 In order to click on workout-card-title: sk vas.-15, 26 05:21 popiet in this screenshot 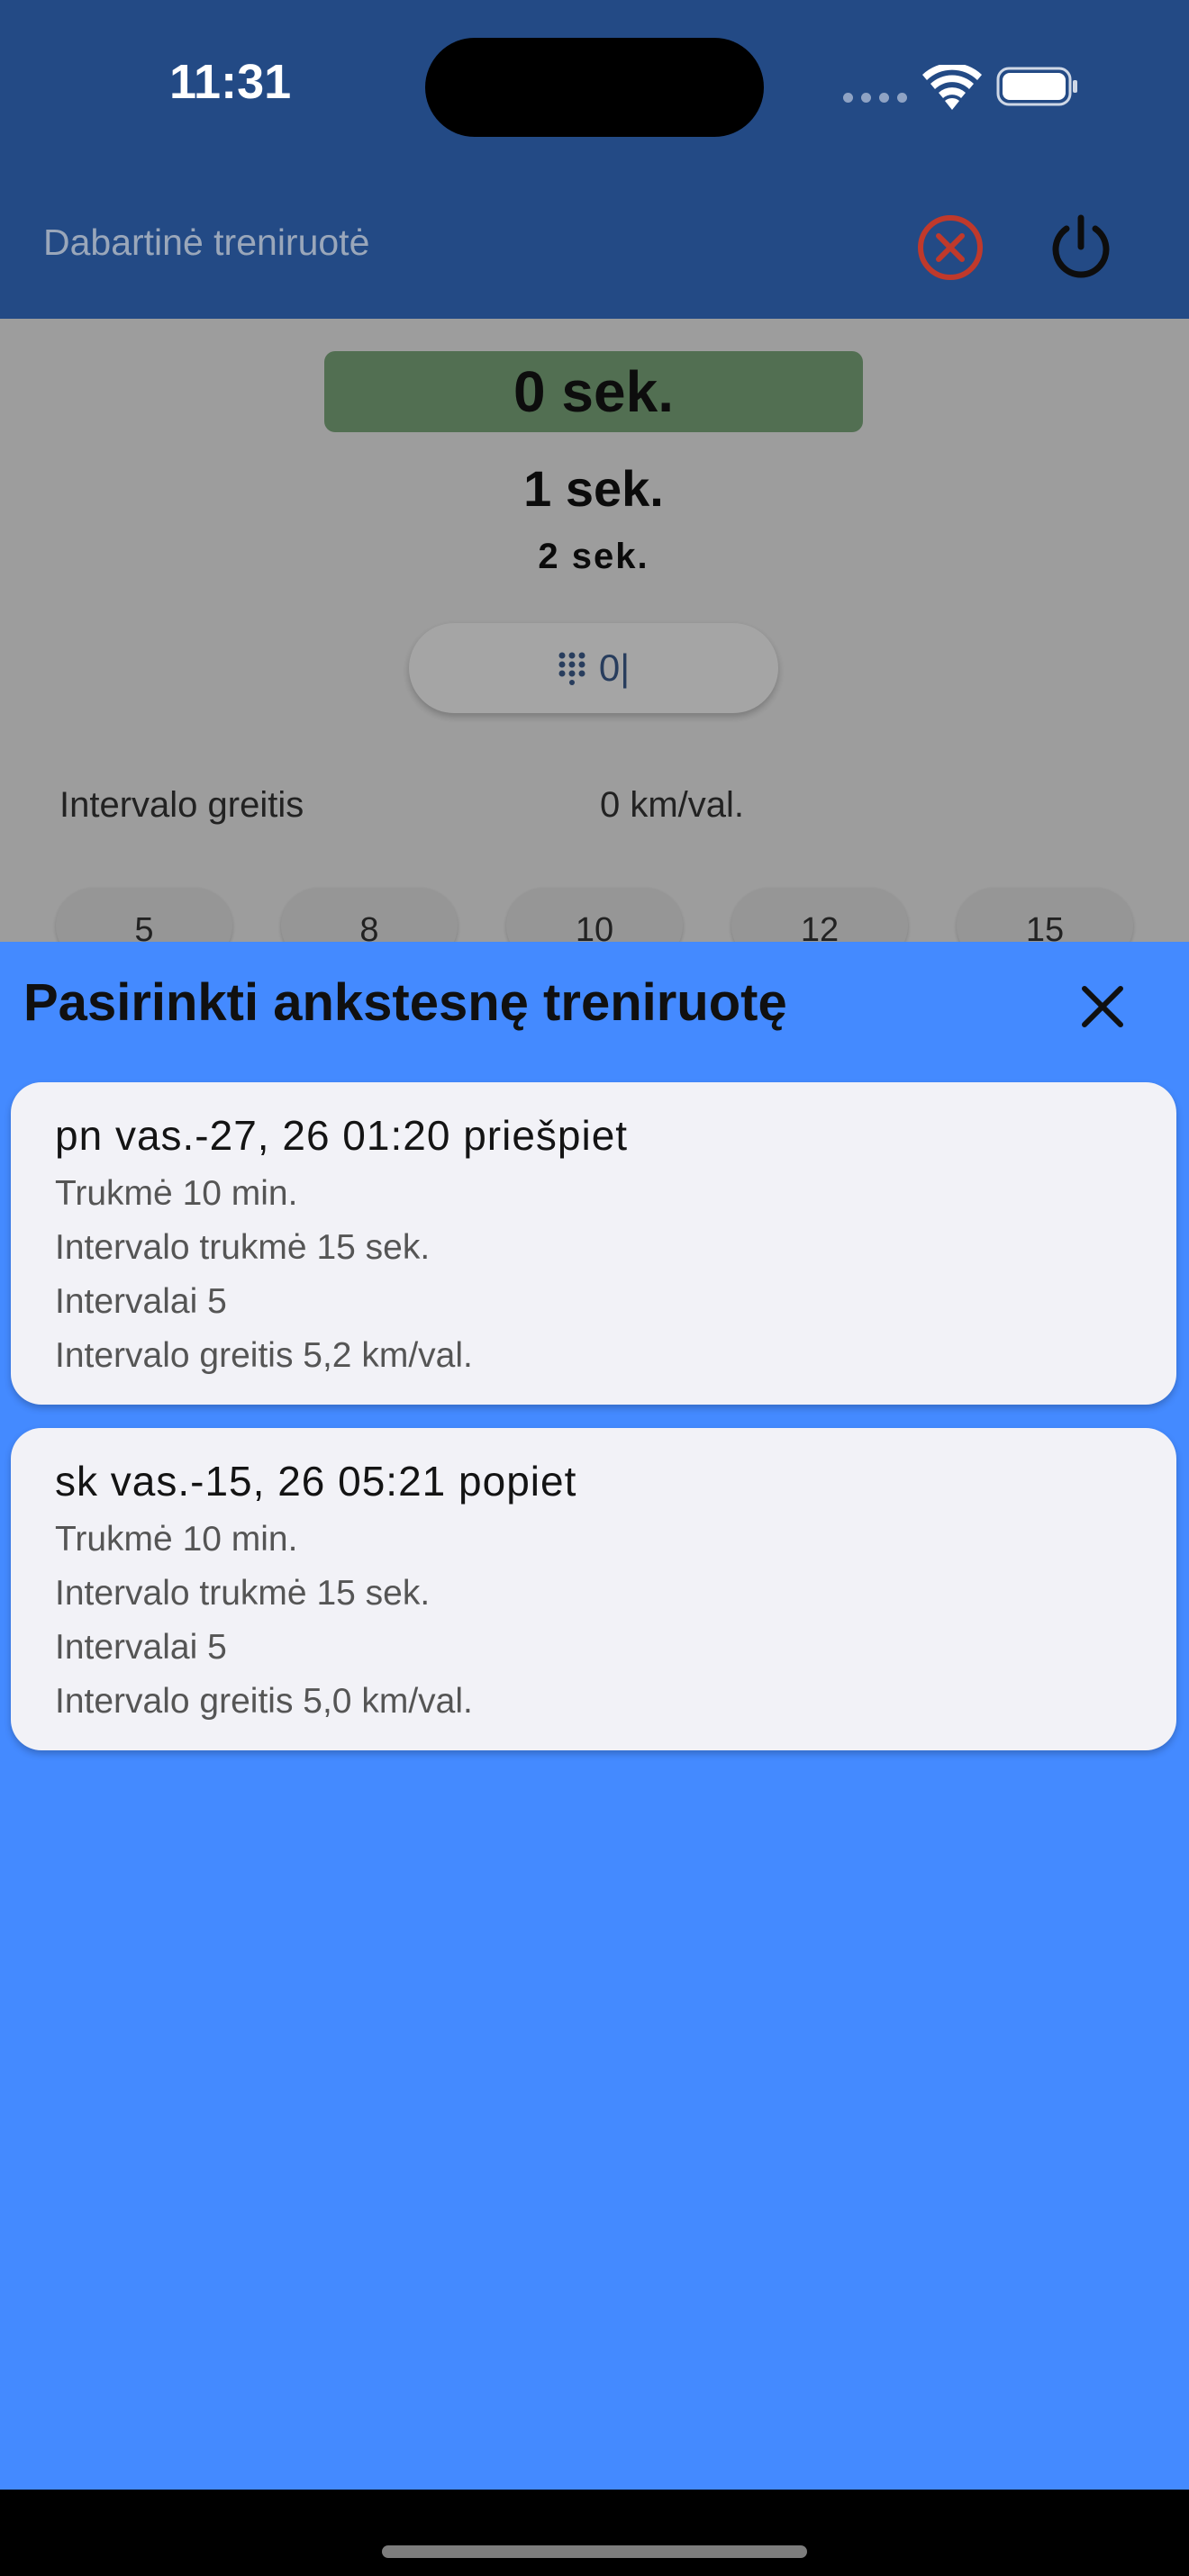, I will do `click(316, 1481)`.